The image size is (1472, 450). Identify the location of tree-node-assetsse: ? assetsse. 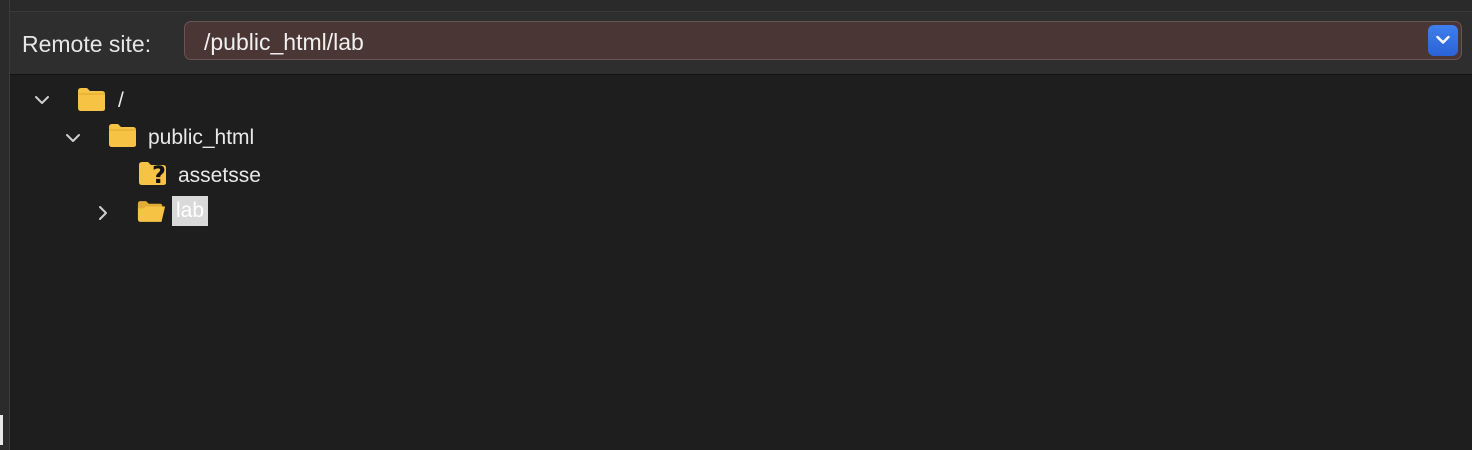
(210, 179).